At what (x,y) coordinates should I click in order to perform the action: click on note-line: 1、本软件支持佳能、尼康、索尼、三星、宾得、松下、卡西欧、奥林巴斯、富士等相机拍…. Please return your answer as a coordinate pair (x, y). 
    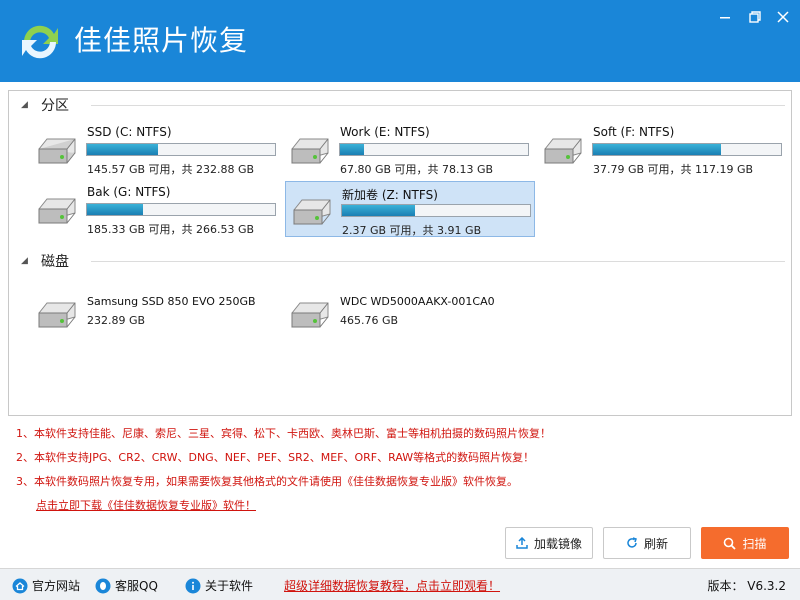
    Looking at the image, I should click on (283, 433).